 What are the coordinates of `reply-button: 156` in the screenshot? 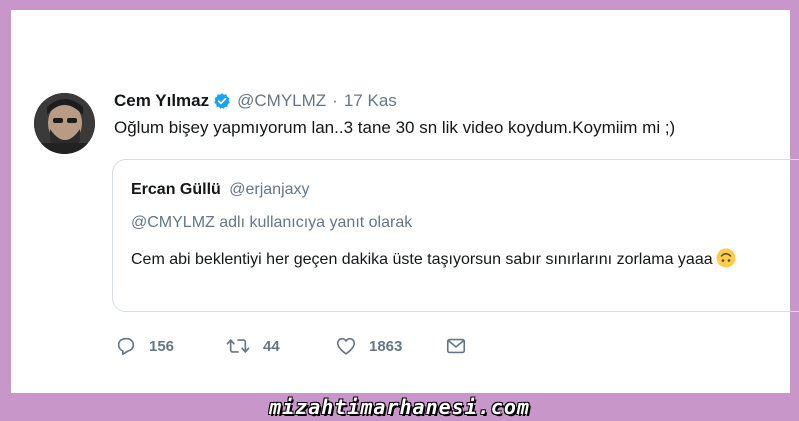 It's located at (170, 346).